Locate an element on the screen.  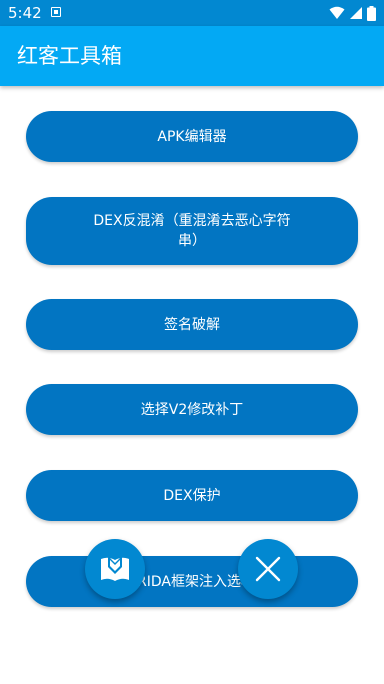
status-bar: 5:42 is located at coordinates (192, 13).